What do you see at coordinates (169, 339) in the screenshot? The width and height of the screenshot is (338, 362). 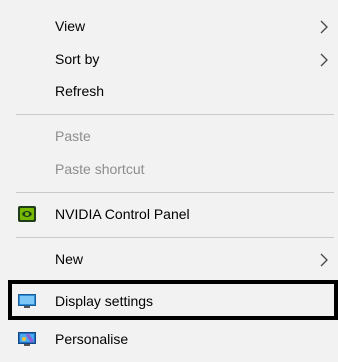 I see `menu-item-personalise: Personalise` at bounding box center [169, 339].